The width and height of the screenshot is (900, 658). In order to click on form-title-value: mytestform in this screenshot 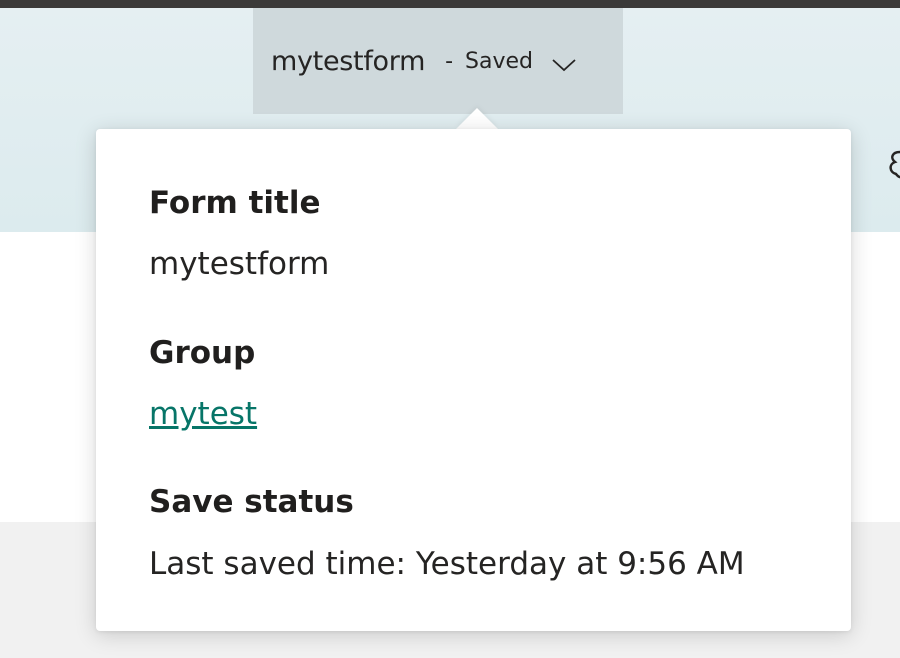, I will do `click(239, 264)`.